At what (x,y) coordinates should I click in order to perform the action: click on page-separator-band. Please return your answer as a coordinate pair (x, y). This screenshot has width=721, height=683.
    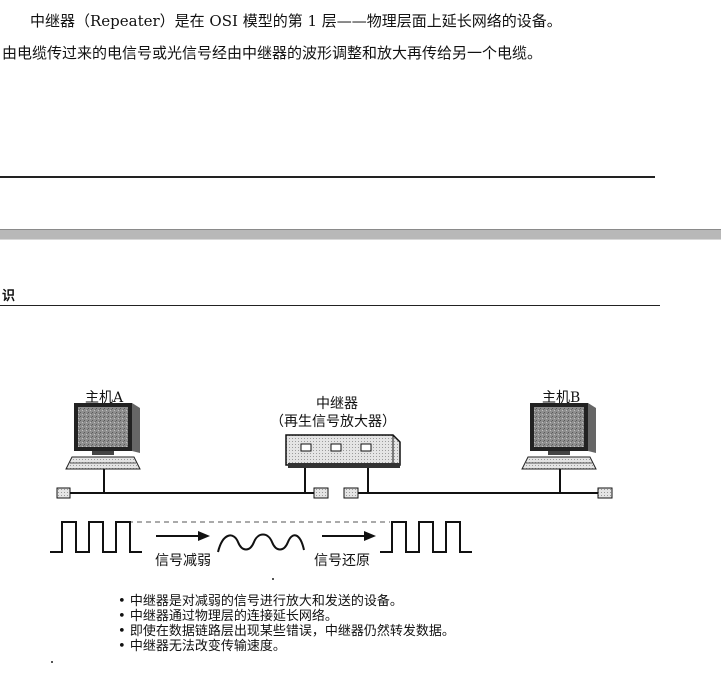
    Looking at the image, I should click on (360, 234).